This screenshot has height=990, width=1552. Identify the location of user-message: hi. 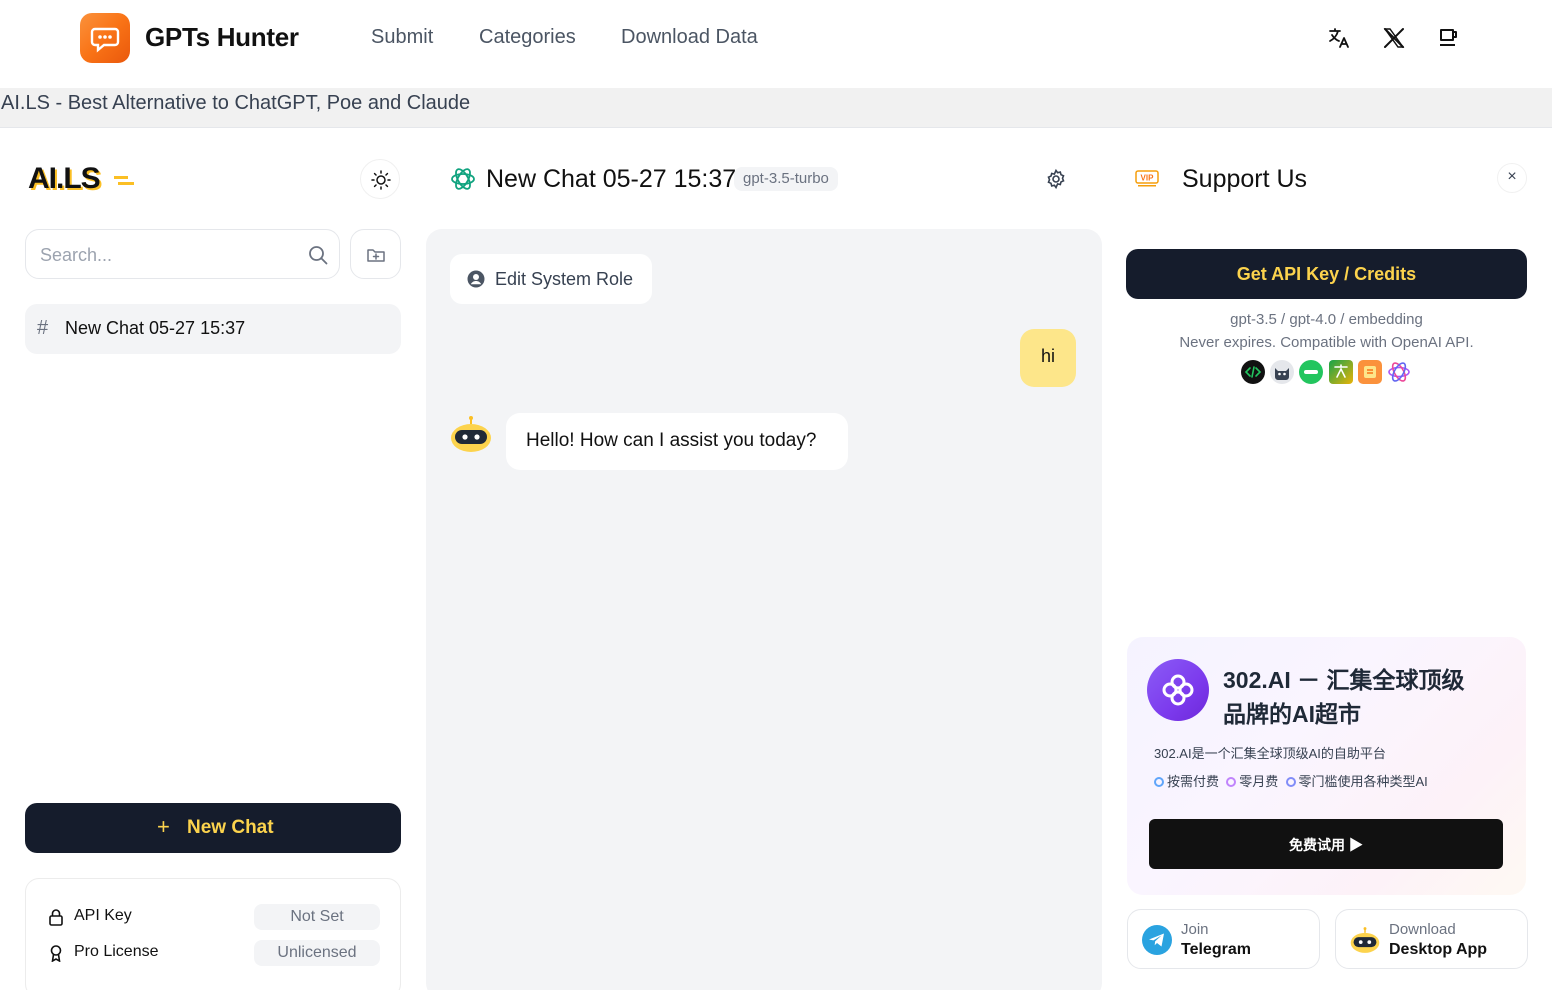
(1048, 358).